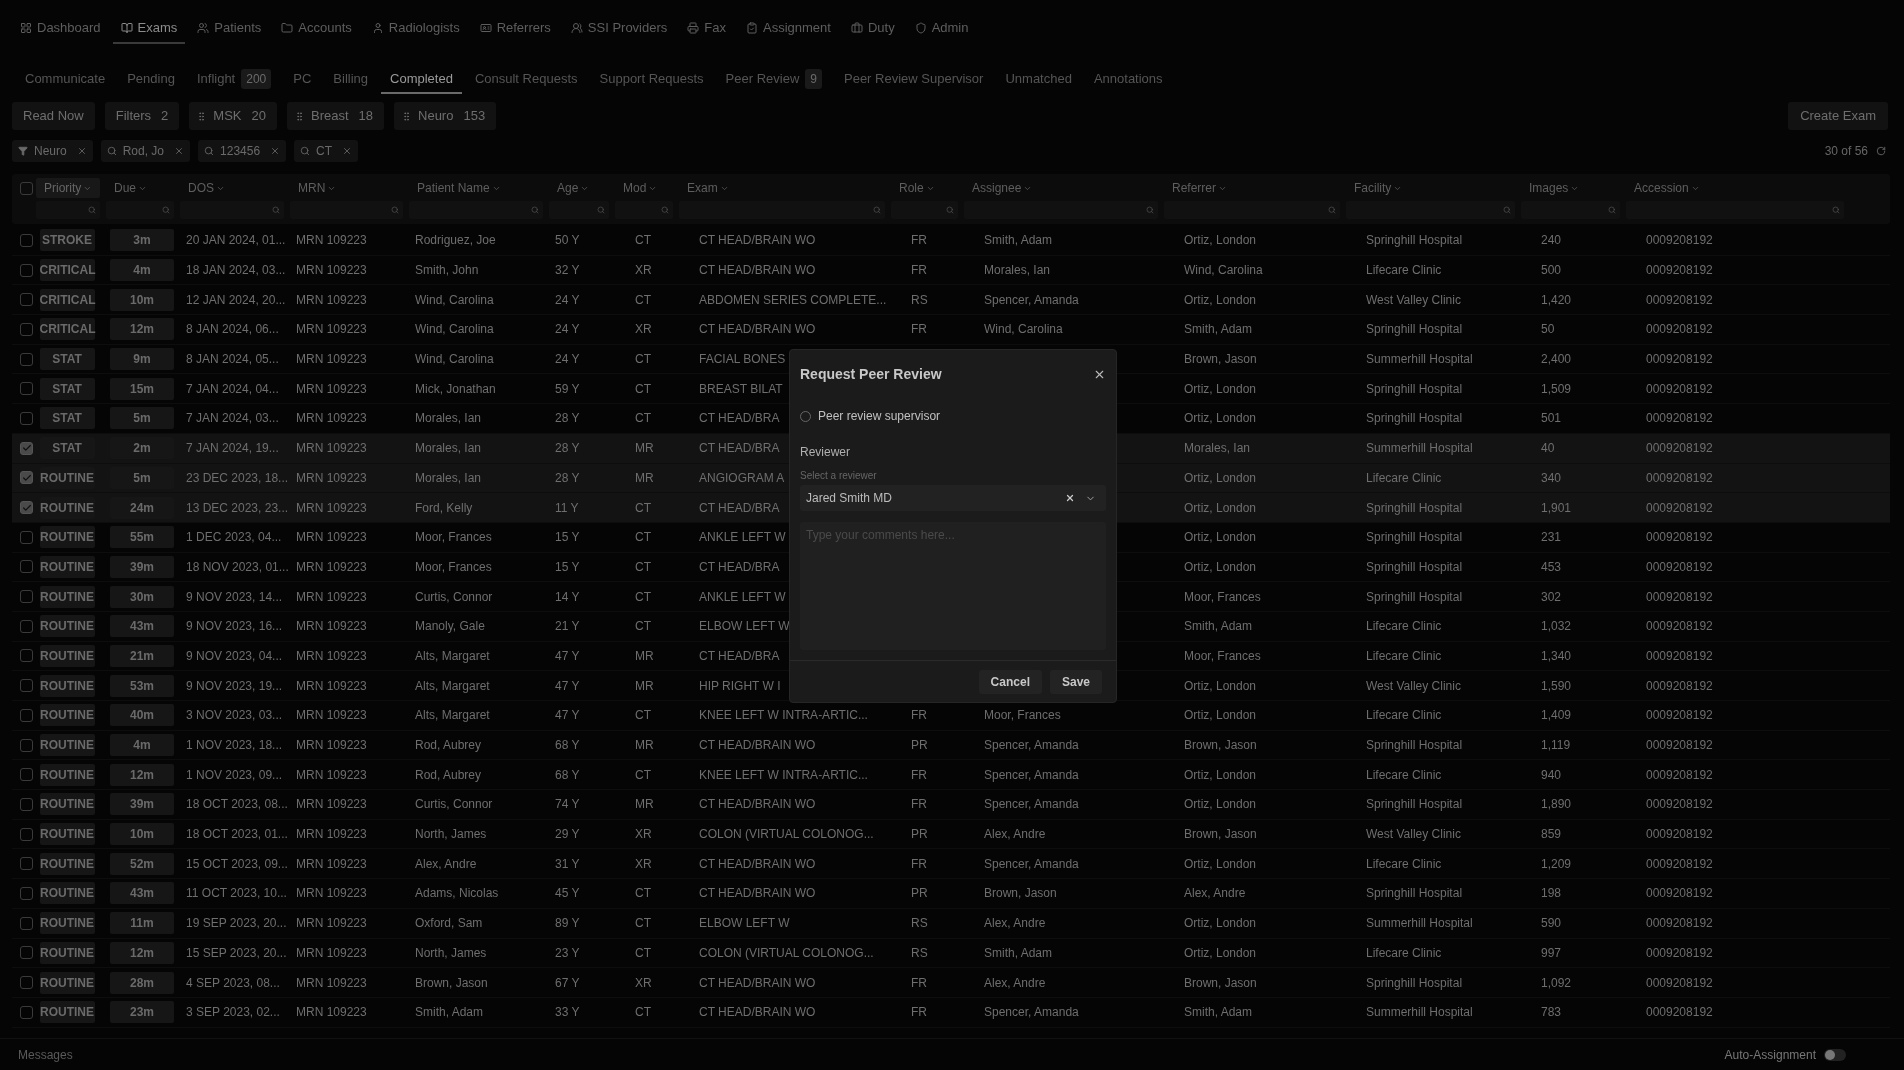 The image size is (1904, 1070). Describe the element at coordinates (142, 893) in the screenshot. I see `due-badge: 43m` at that location.